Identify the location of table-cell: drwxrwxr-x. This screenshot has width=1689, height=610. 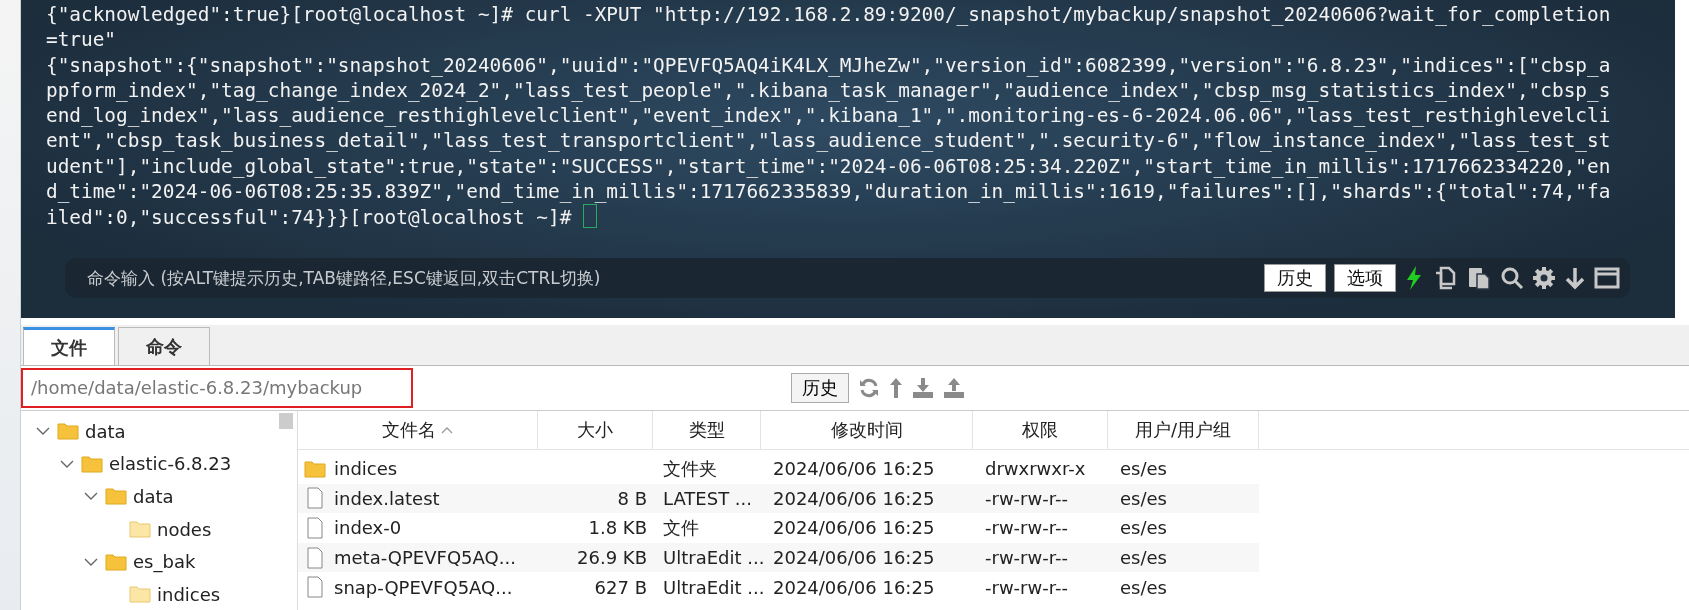
(1035, 469).